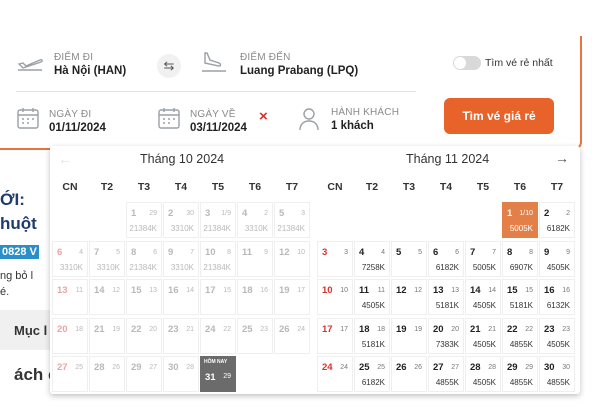 The height and width of the screenshot is (407, 592). What do you see at coordinates (181, 220) in the screenshot?
I see `day-cell: 2 30 3310K` at bounding box center [181, 220].